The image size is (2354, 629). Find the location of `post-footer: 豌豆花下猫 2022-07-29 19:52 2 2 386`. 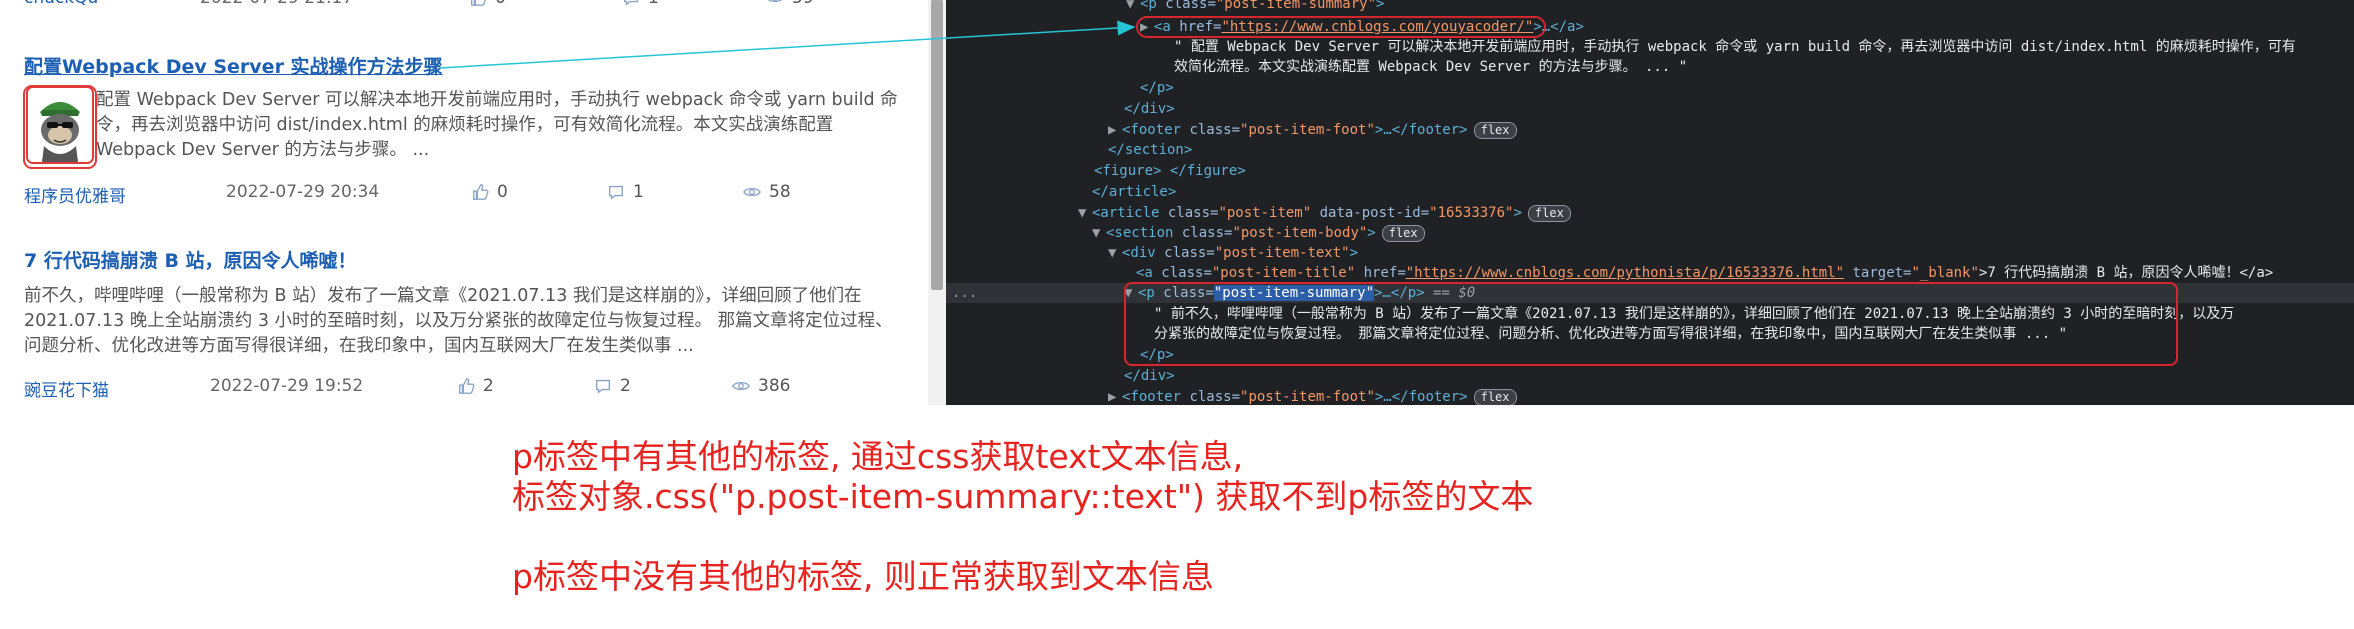

post-footer: 豌豆花下猫 2022-07-29 19:52 2 2 386 is located at coordinates (464, 388).